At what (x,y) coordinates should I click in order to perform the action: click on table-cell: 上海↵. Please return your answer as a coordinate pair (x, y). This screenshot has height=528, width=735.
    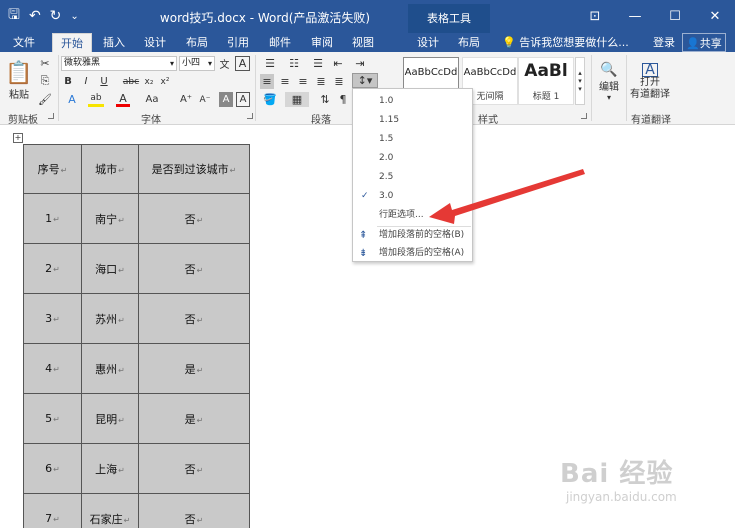
    Looking at the image, I should click on (110, 468).